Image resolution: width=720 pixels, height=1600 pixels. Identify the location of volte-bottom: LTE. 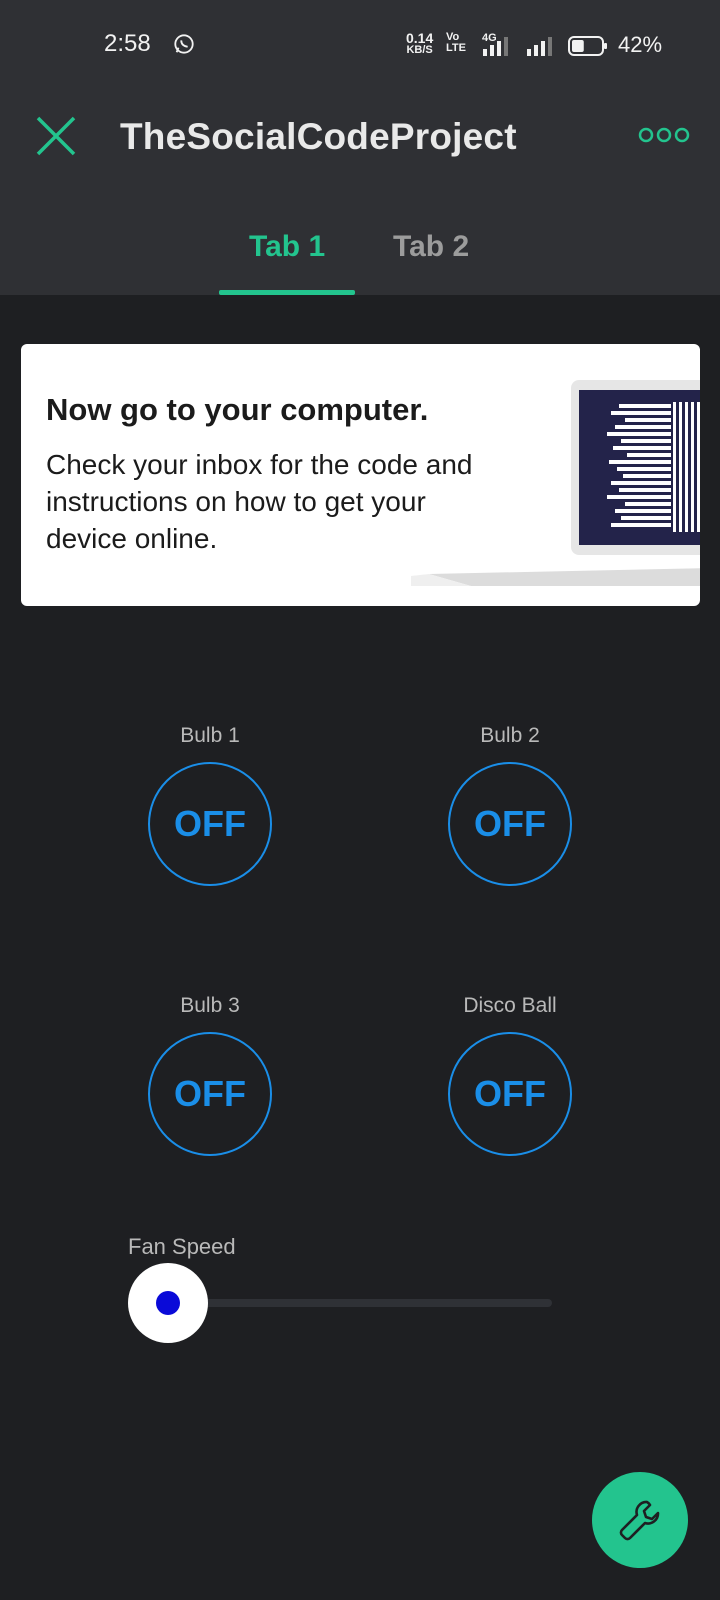
(456, 48).